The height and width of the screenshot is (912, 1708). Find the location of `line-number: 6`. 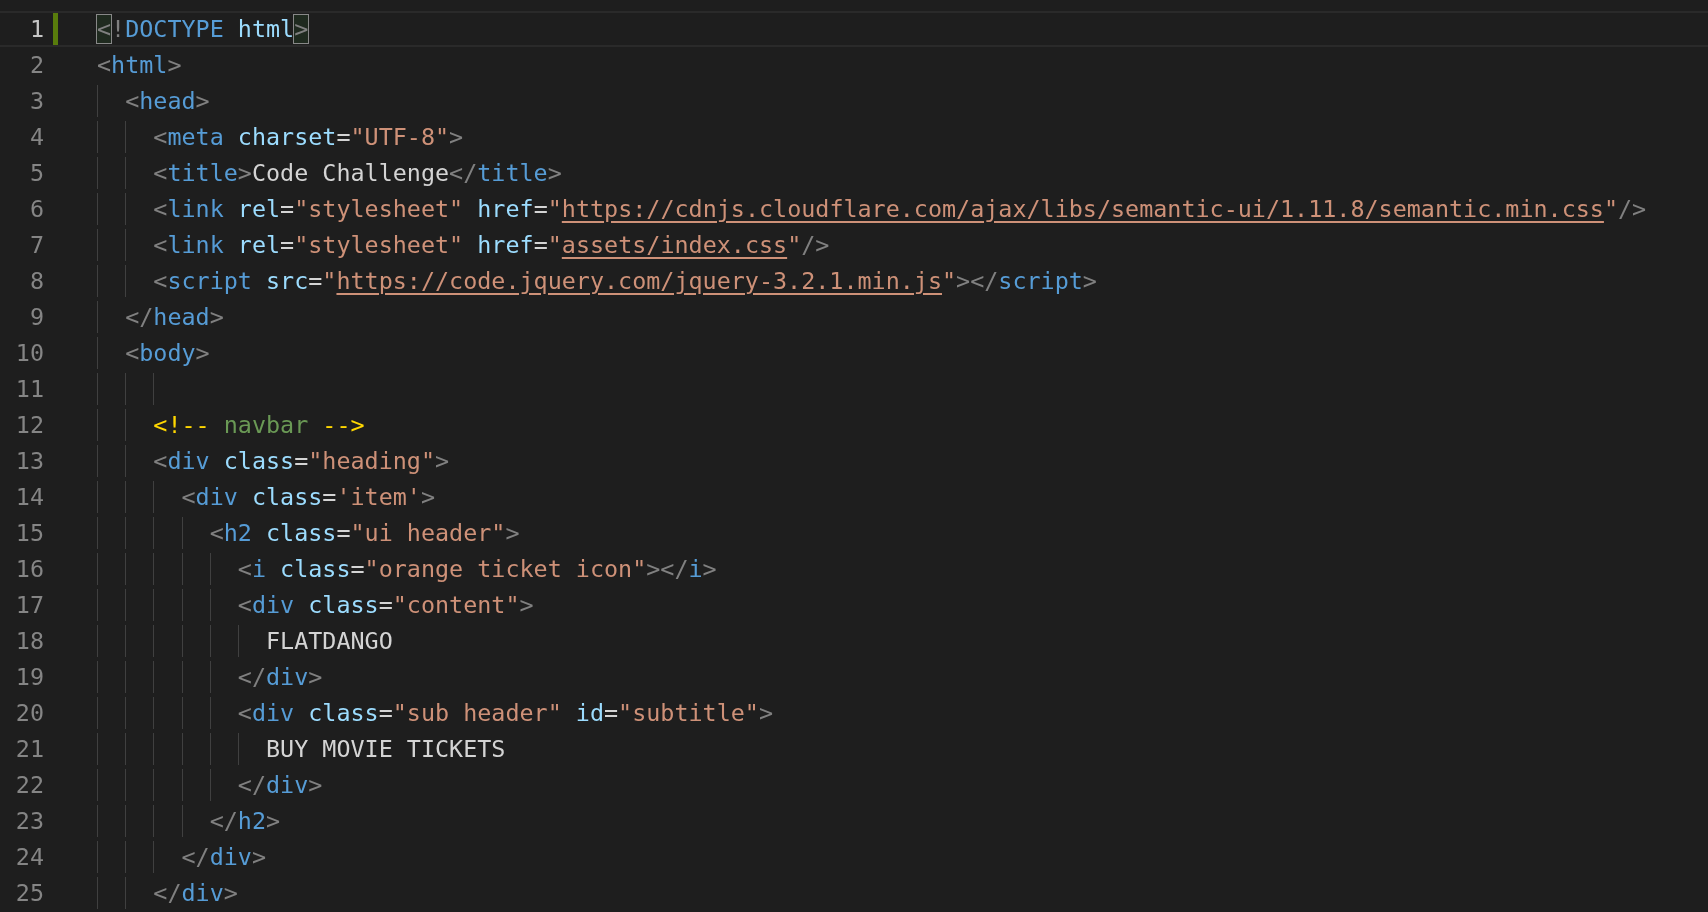

line-number: 6 is located at coordinates (36, 209).